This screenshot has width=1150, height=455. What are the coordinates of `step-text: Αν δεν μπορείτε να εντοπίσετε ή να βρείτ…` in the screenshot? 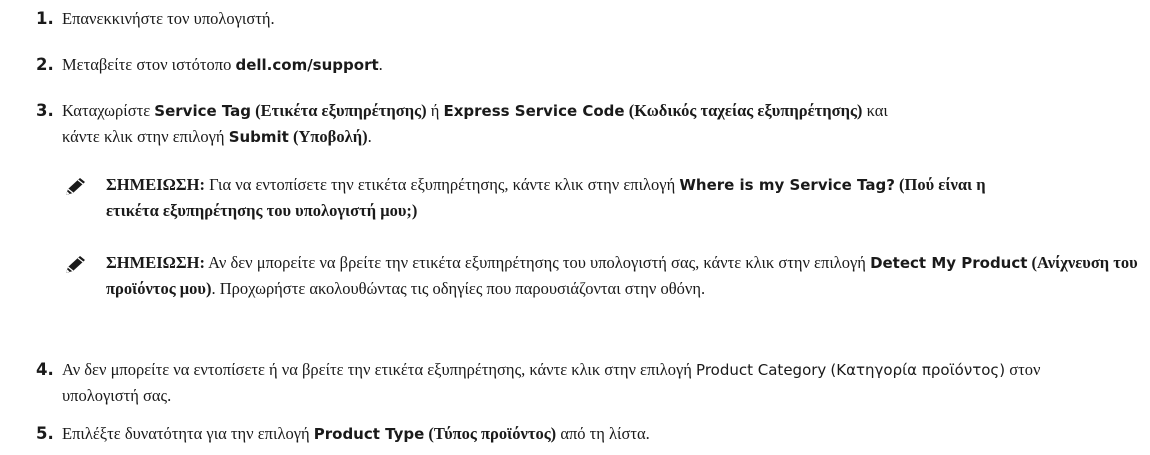 It's located at (551, 382).